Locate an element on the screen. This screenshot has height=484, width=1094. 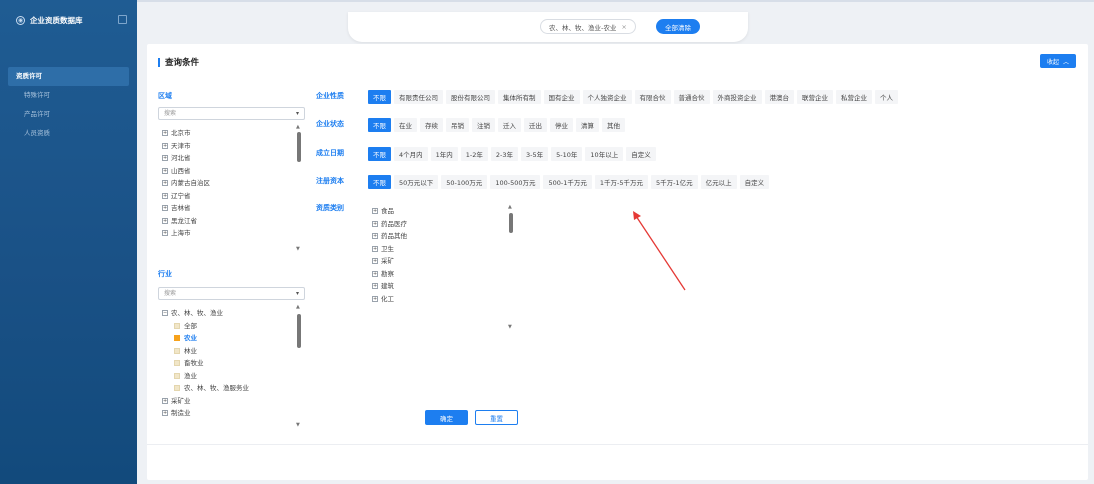
sidebar-item-qualification: 资质许可 is located at coordinates (68, 76).